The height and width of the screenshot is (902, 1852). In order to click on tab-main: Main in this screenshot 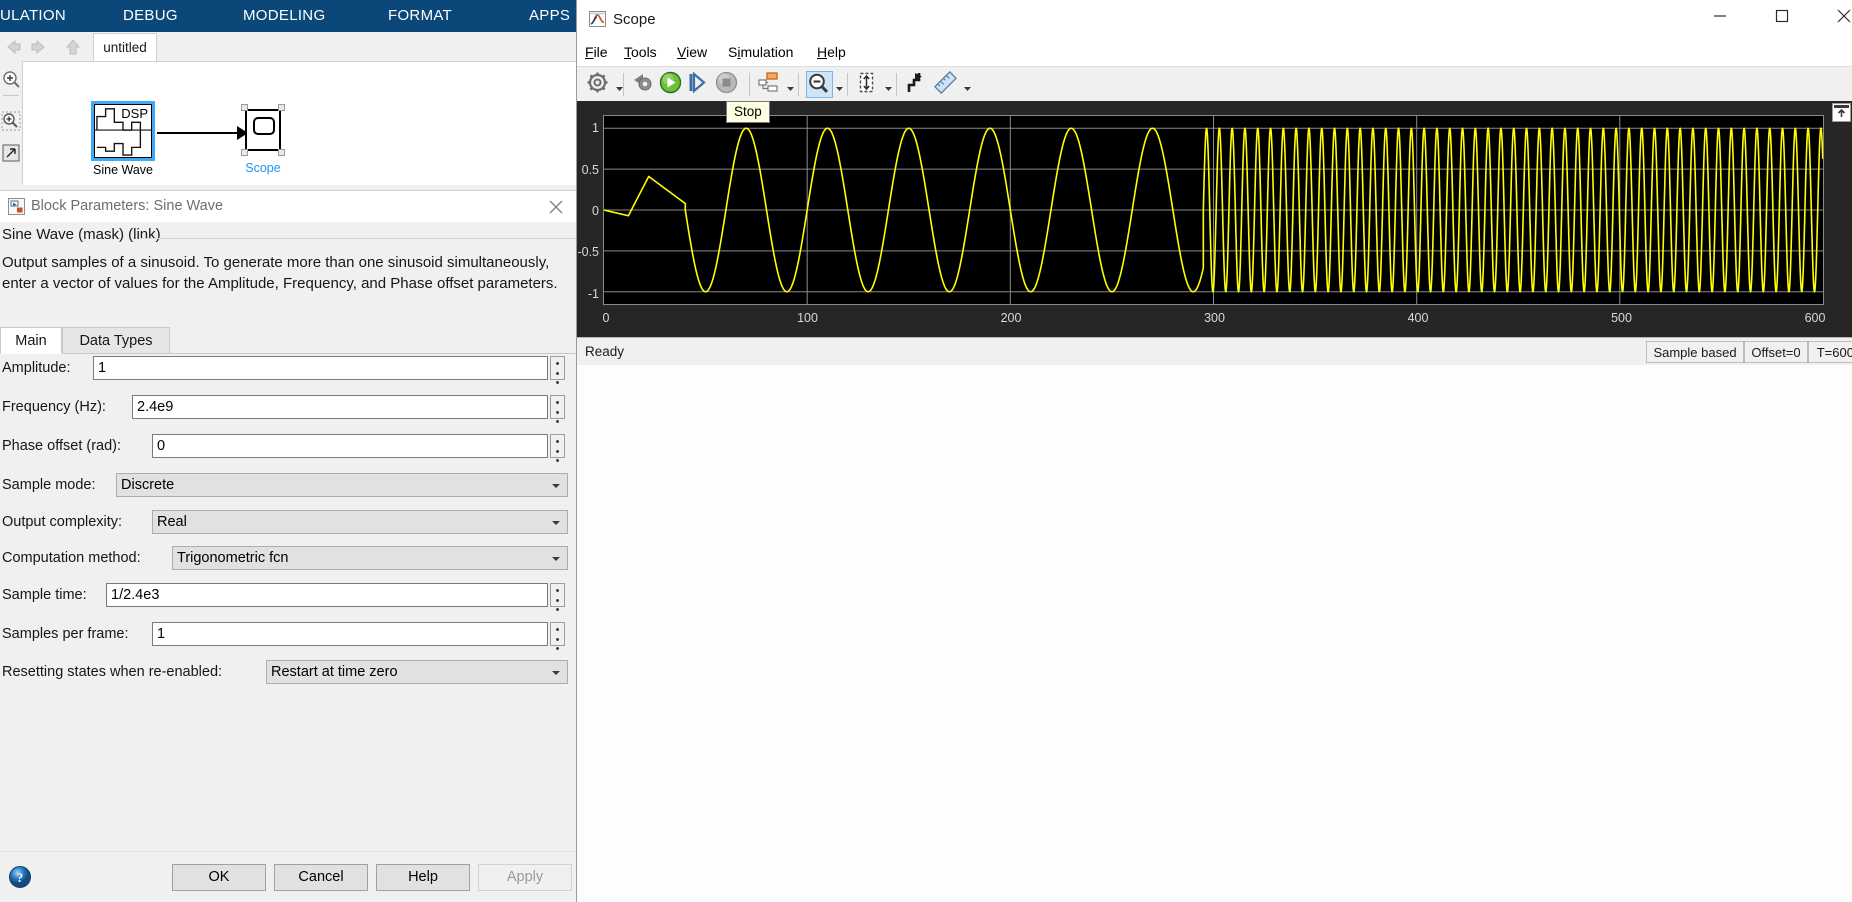, I will do `click(31, 340)`.